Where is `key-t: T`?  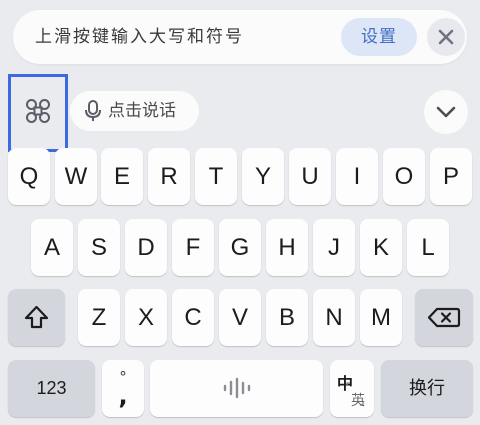 key-t: T is located at coordinates (216, 176).